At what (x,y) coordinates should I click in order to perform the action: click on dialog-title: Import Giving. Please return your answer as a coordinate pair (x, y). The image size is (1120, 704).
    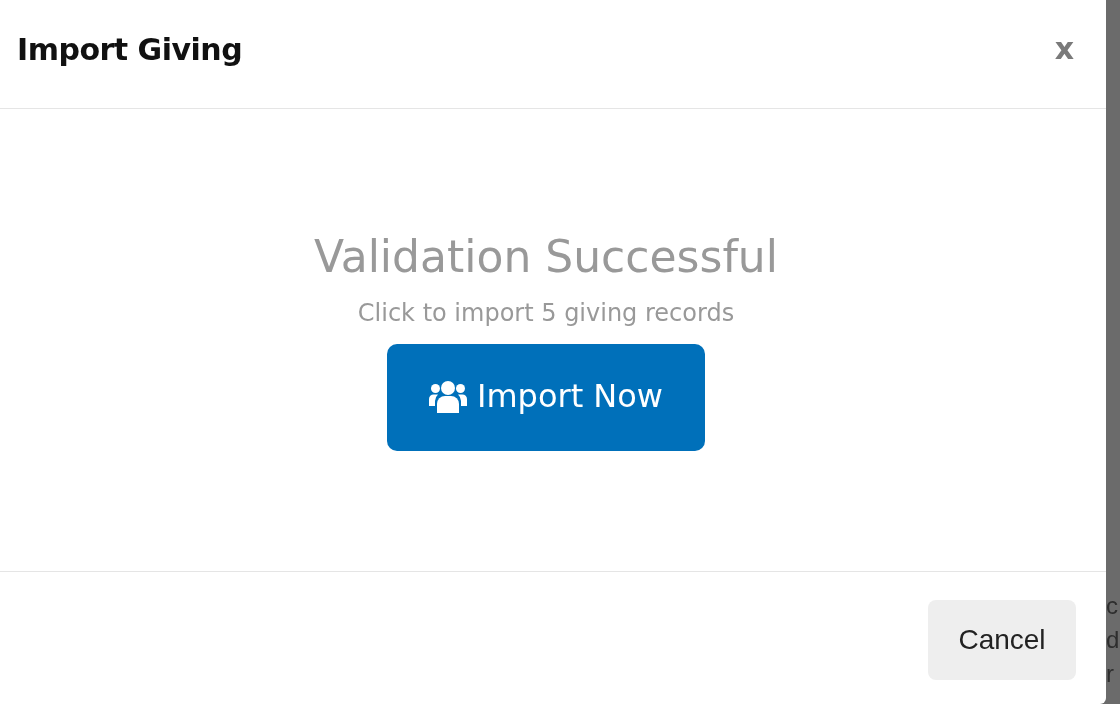
    Looking at the image, I should click on (130, 49).